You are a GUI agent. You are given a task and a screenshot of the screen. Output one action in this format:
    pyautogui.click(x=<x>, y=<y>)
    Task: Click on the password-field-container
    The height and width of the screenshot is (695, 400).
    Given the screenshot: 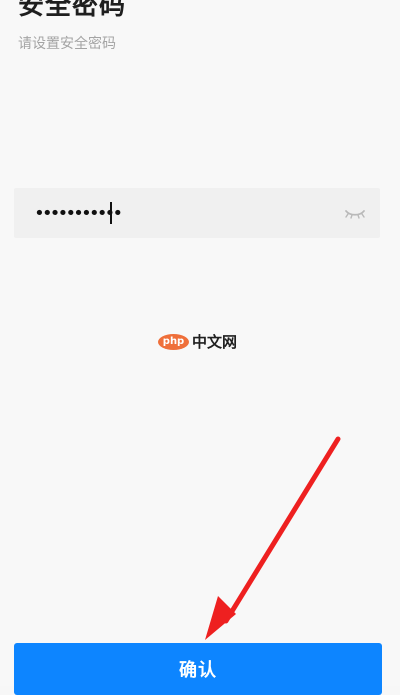 What is the action you would take?
    pyautogui.click(x=197, y=213)
    